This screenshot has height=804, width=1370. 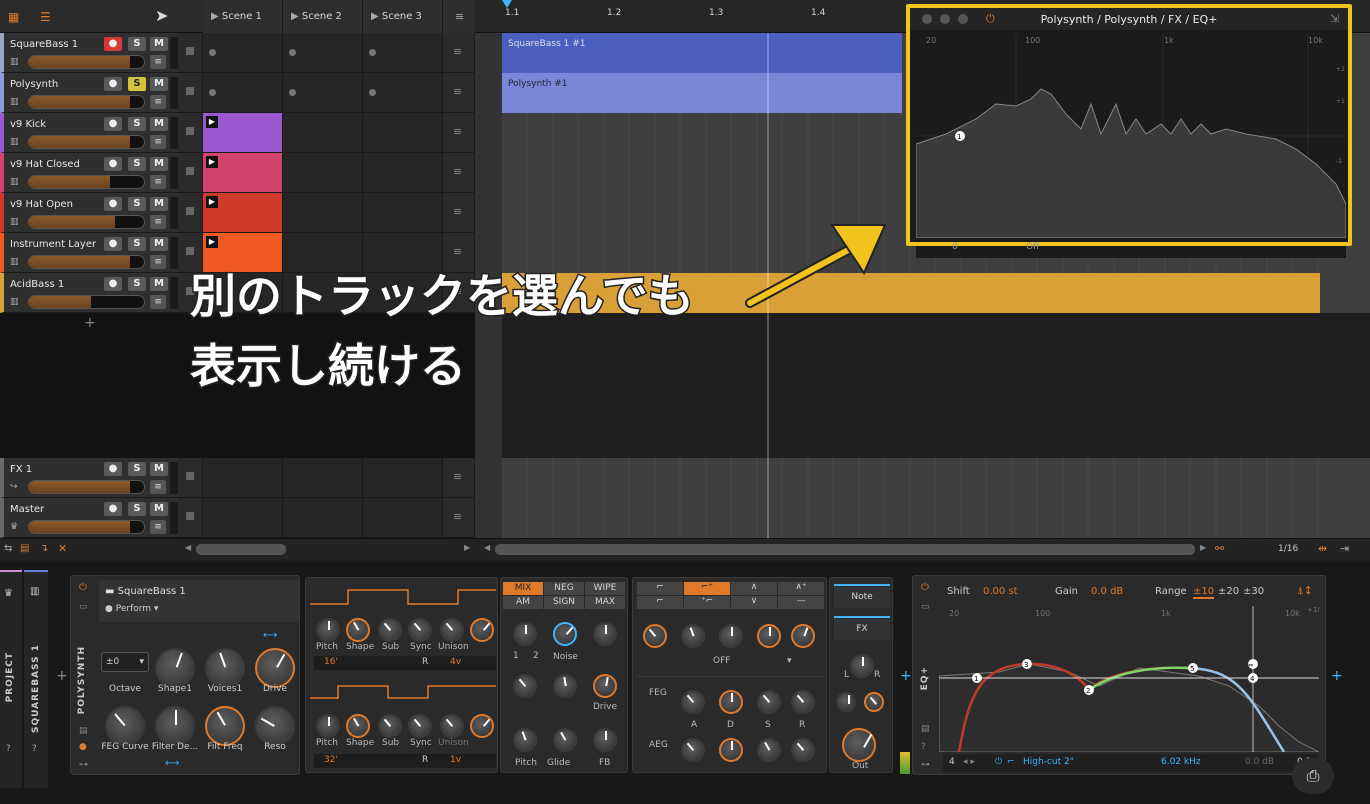 I want to click on aeg-release-knob, so click(x=803, y=750).